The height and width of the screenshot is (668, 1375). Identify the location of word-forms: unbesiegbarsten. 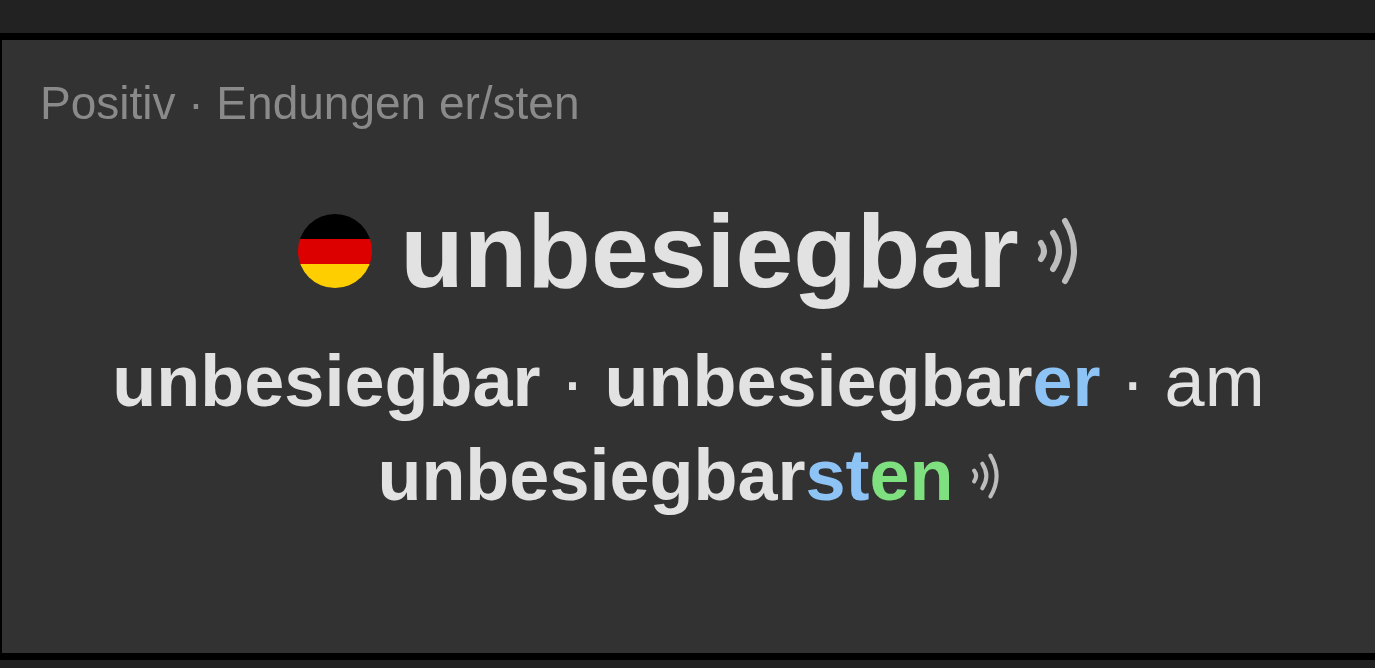
(665, 475).